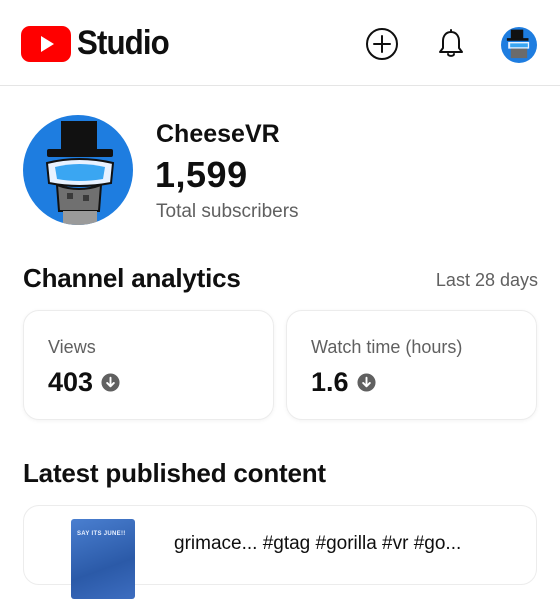 The image size is (560, 599). I want to click on channel-avatar-image-icon, so click(78, 170).